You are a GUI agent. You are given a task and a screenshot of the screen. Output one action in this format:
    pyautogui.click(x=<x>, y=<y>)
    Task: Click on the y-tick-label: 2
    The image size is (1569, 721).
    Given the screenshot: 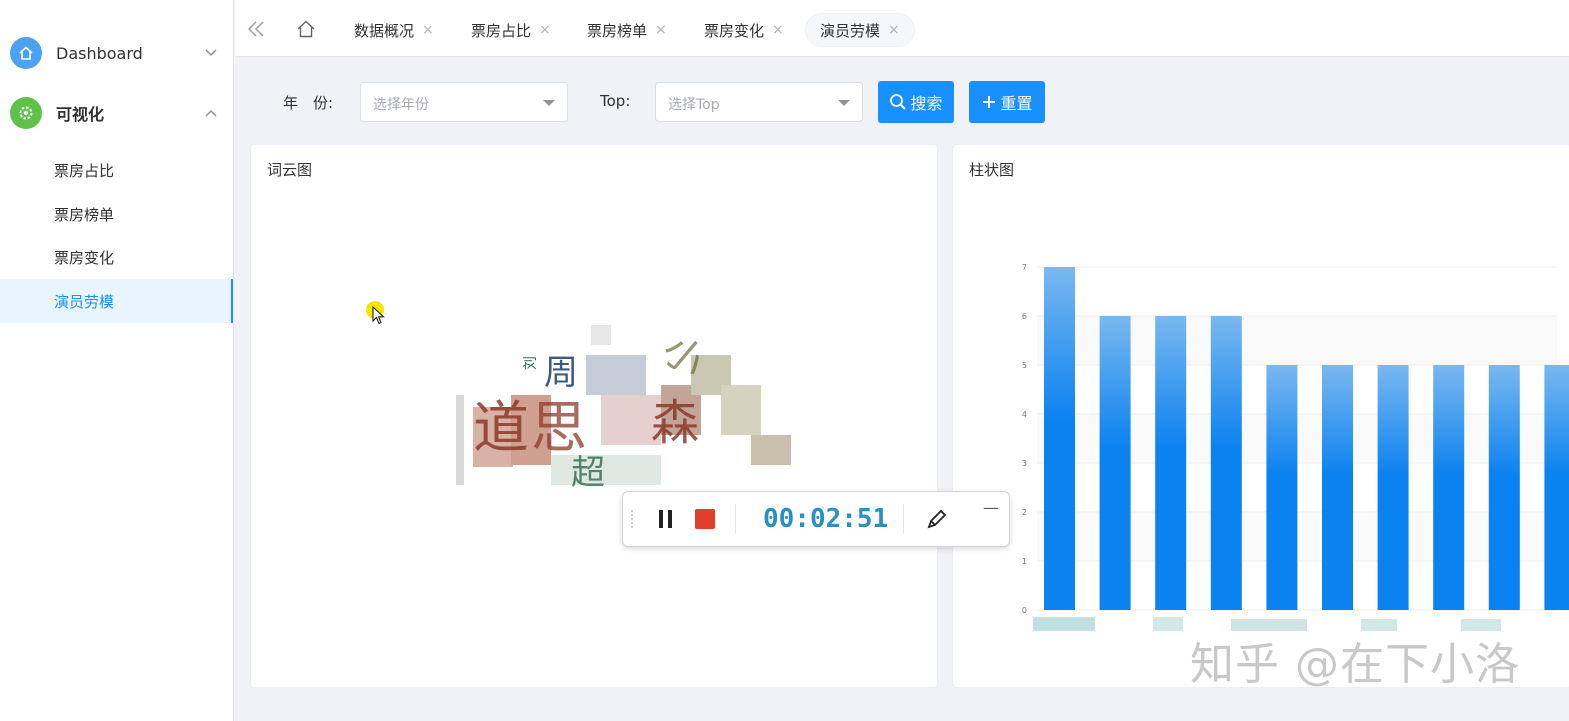 What is the action you would take?
    pyautogui.click(x=1024, y=512)
    